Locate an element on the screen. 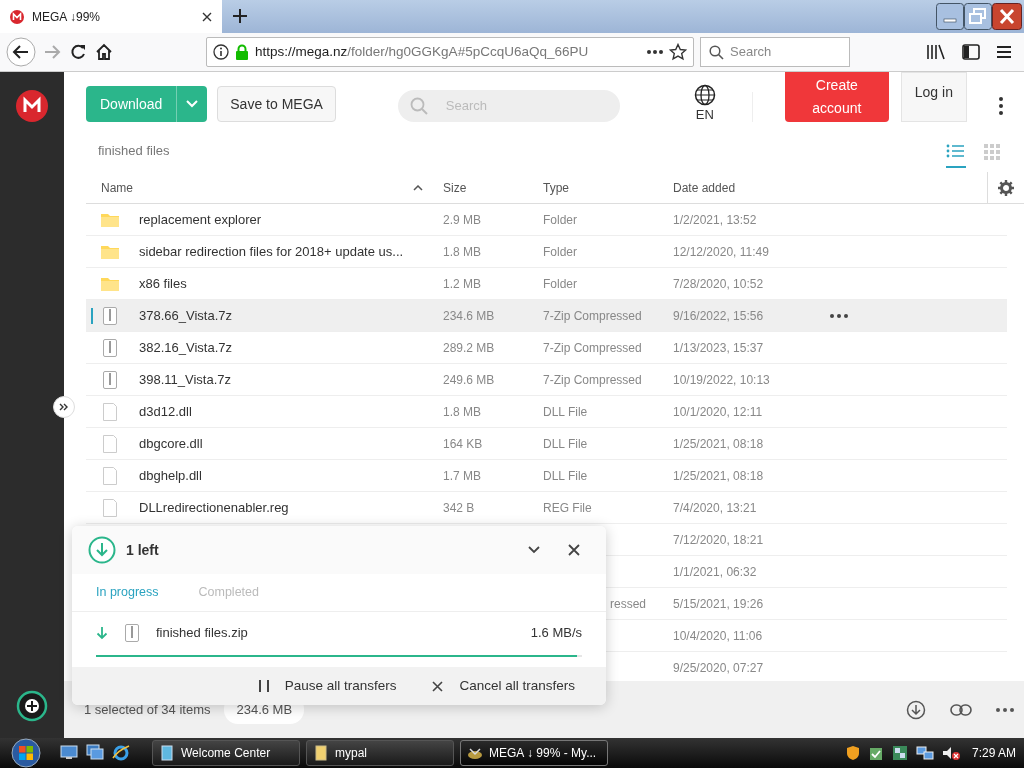 The image size is (1024, 768). date-added: 1/13/2023, 15:37 is located at coordinates (718, 347).